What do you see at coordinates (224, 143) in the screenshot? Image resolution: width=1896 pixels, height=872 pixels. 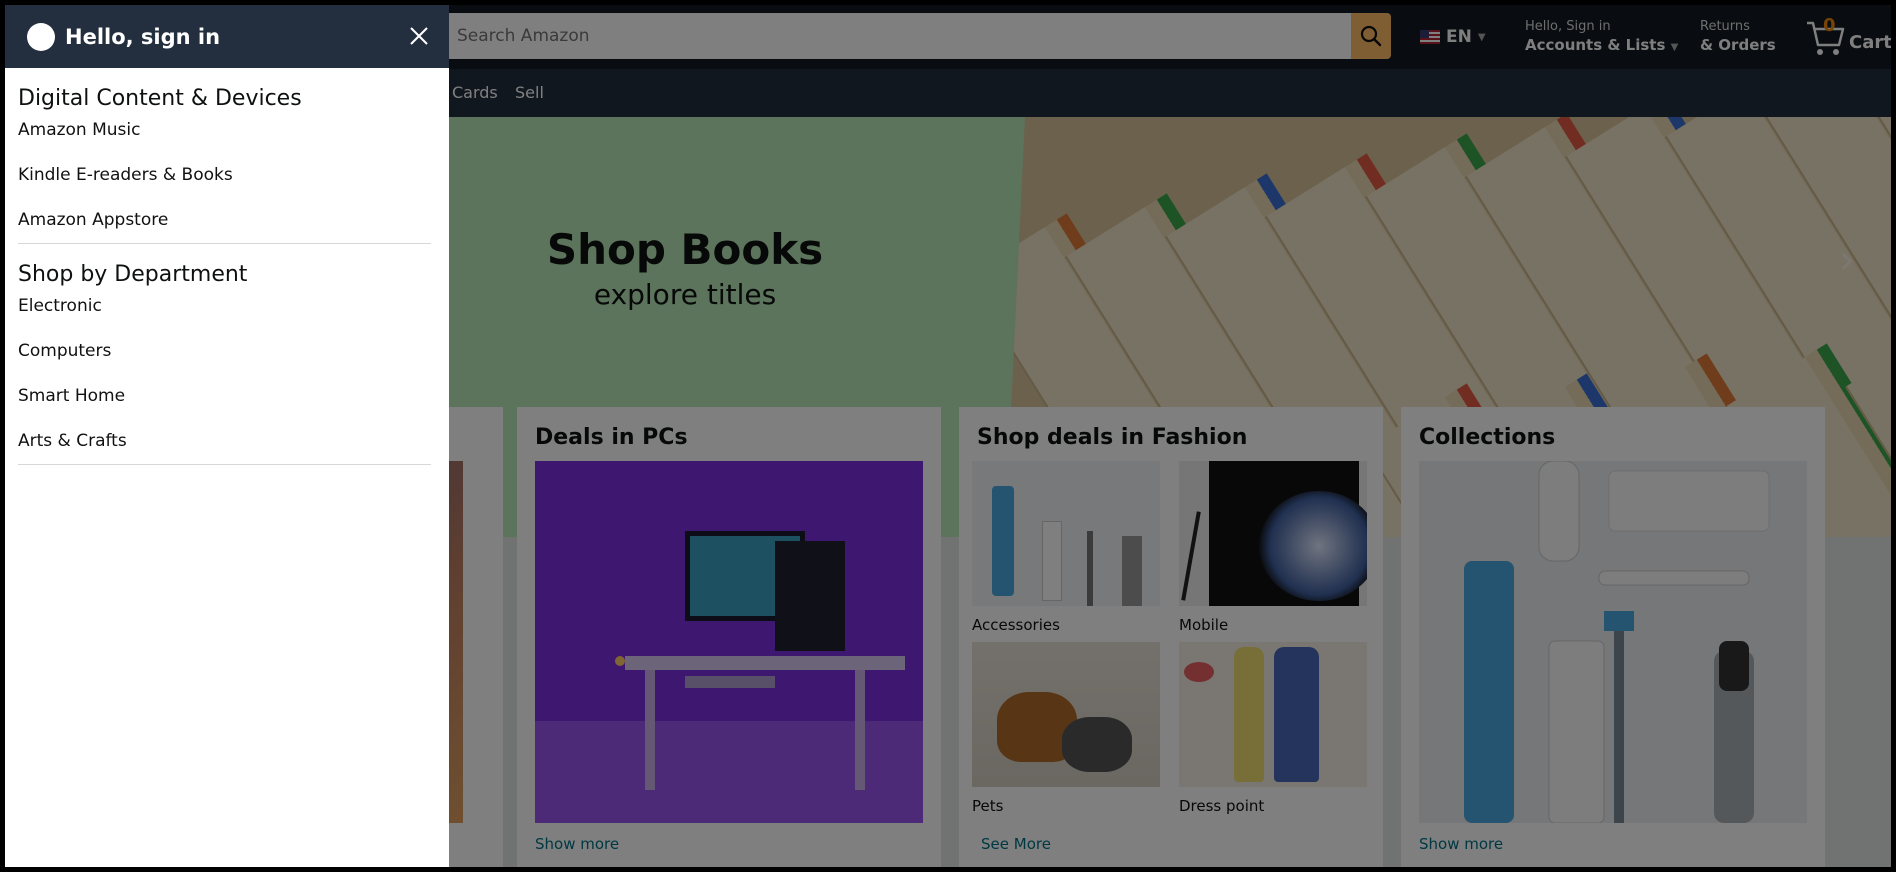 I see `menu-item-amazon-music: Amazon Music` at bounding box center [224, 143].